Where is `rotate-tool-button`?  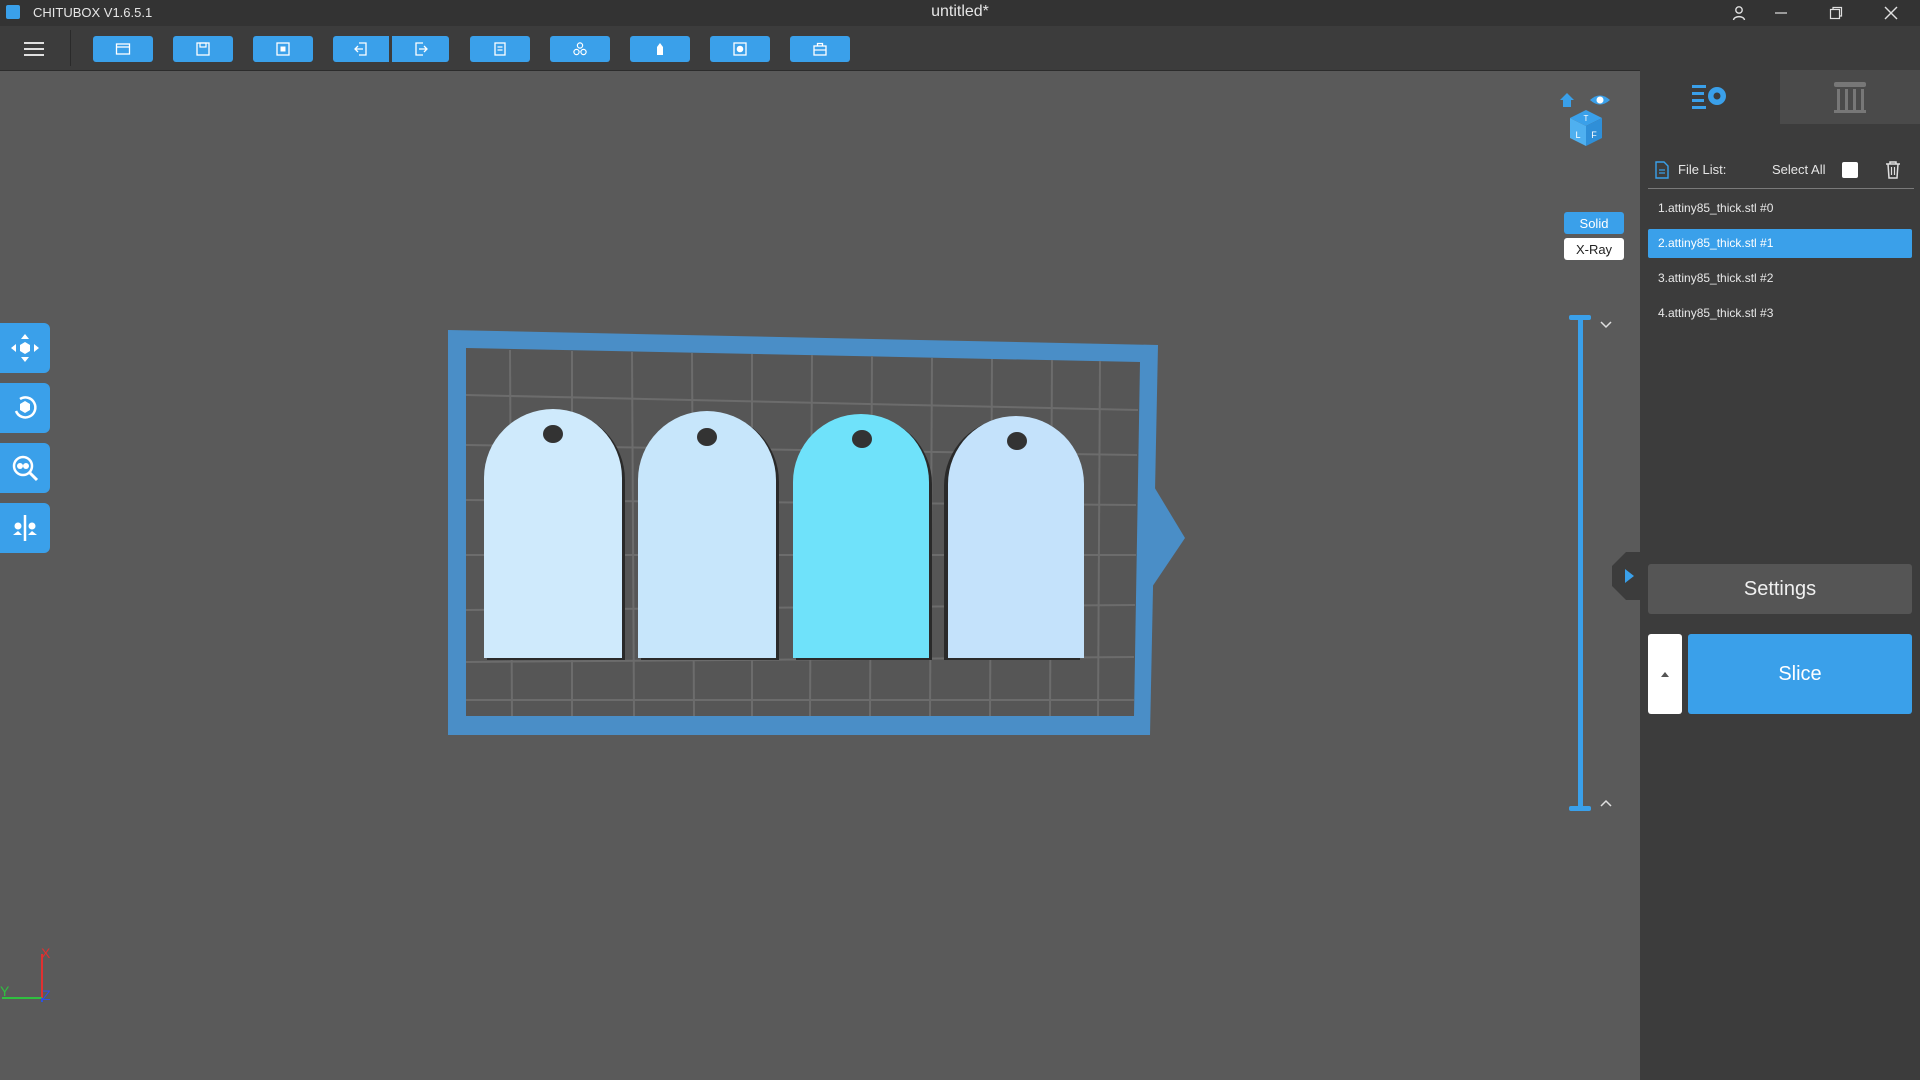 rotate-tool-button is located at coordinates (25, 408).